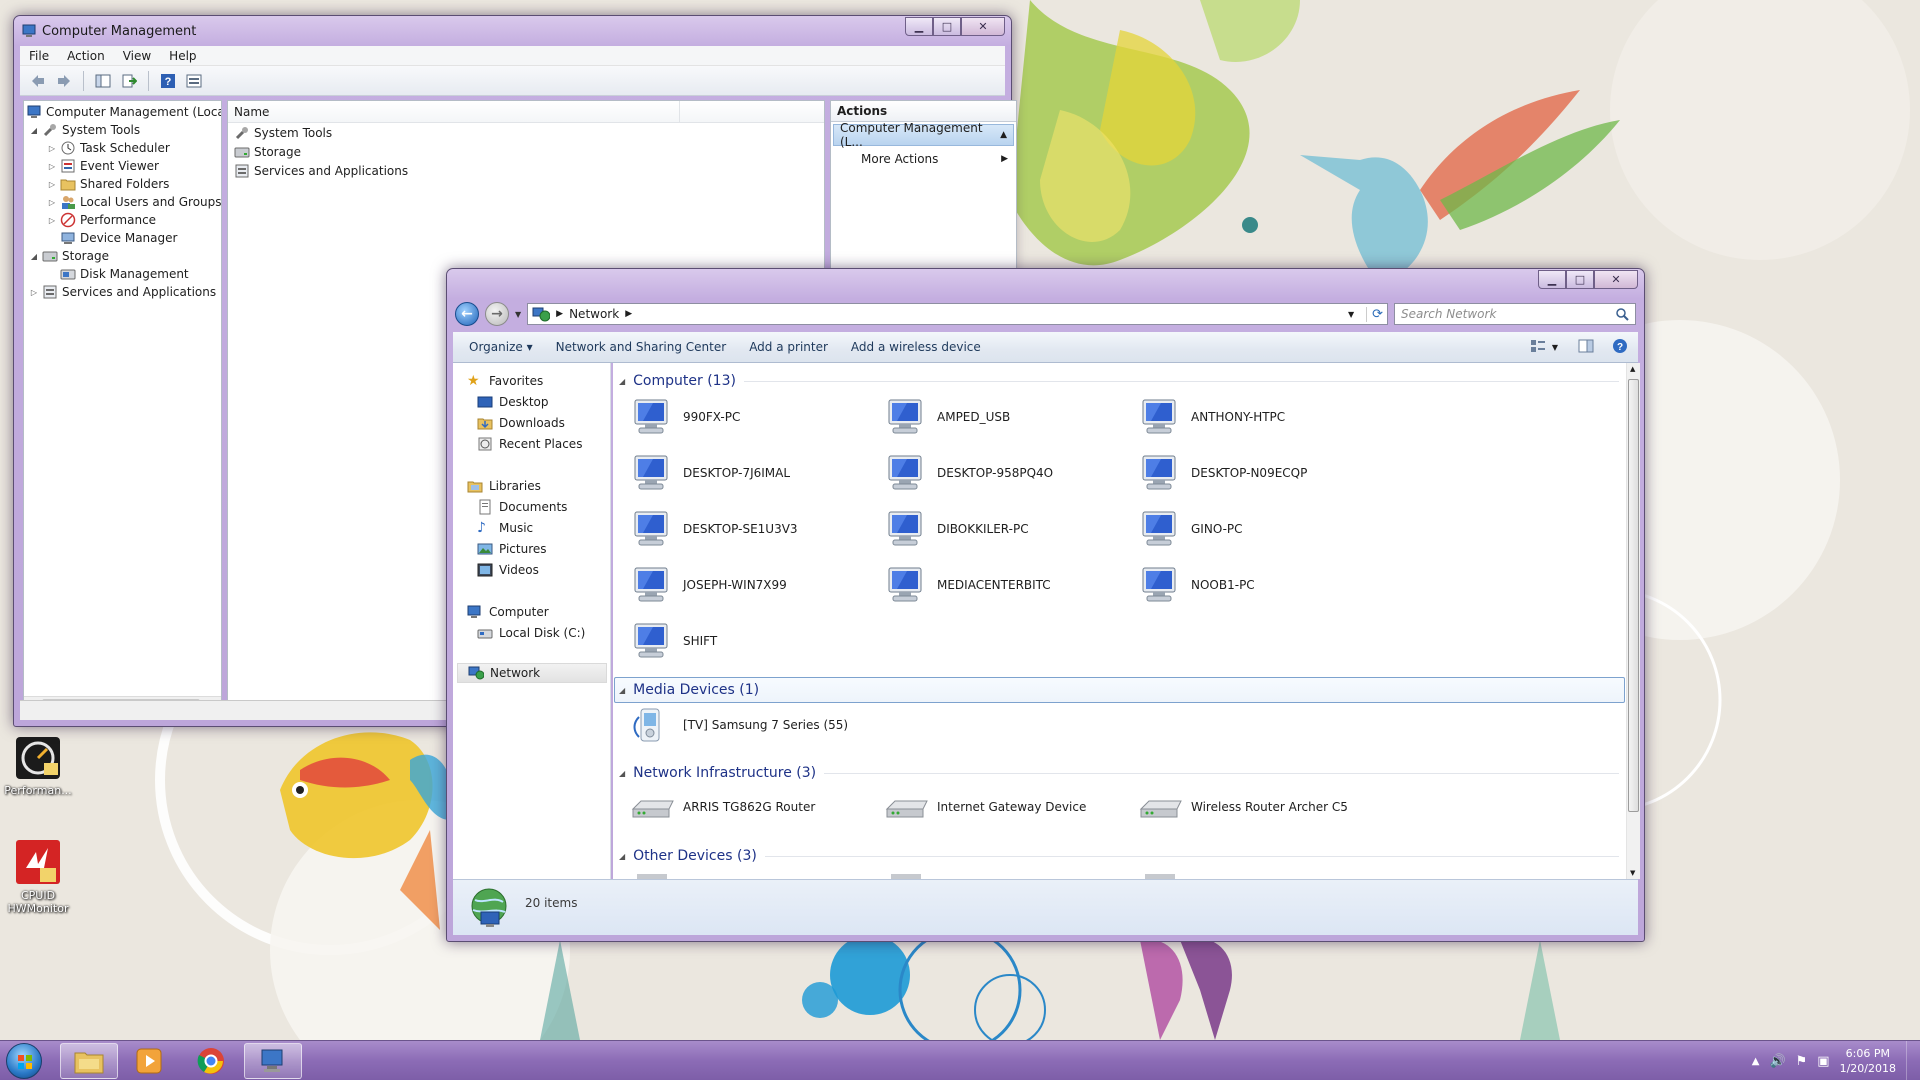 The image size is (1920, 1080). I want to click on infrastructure-device-item: ARRIS TG862G Router, so click(722, 807).